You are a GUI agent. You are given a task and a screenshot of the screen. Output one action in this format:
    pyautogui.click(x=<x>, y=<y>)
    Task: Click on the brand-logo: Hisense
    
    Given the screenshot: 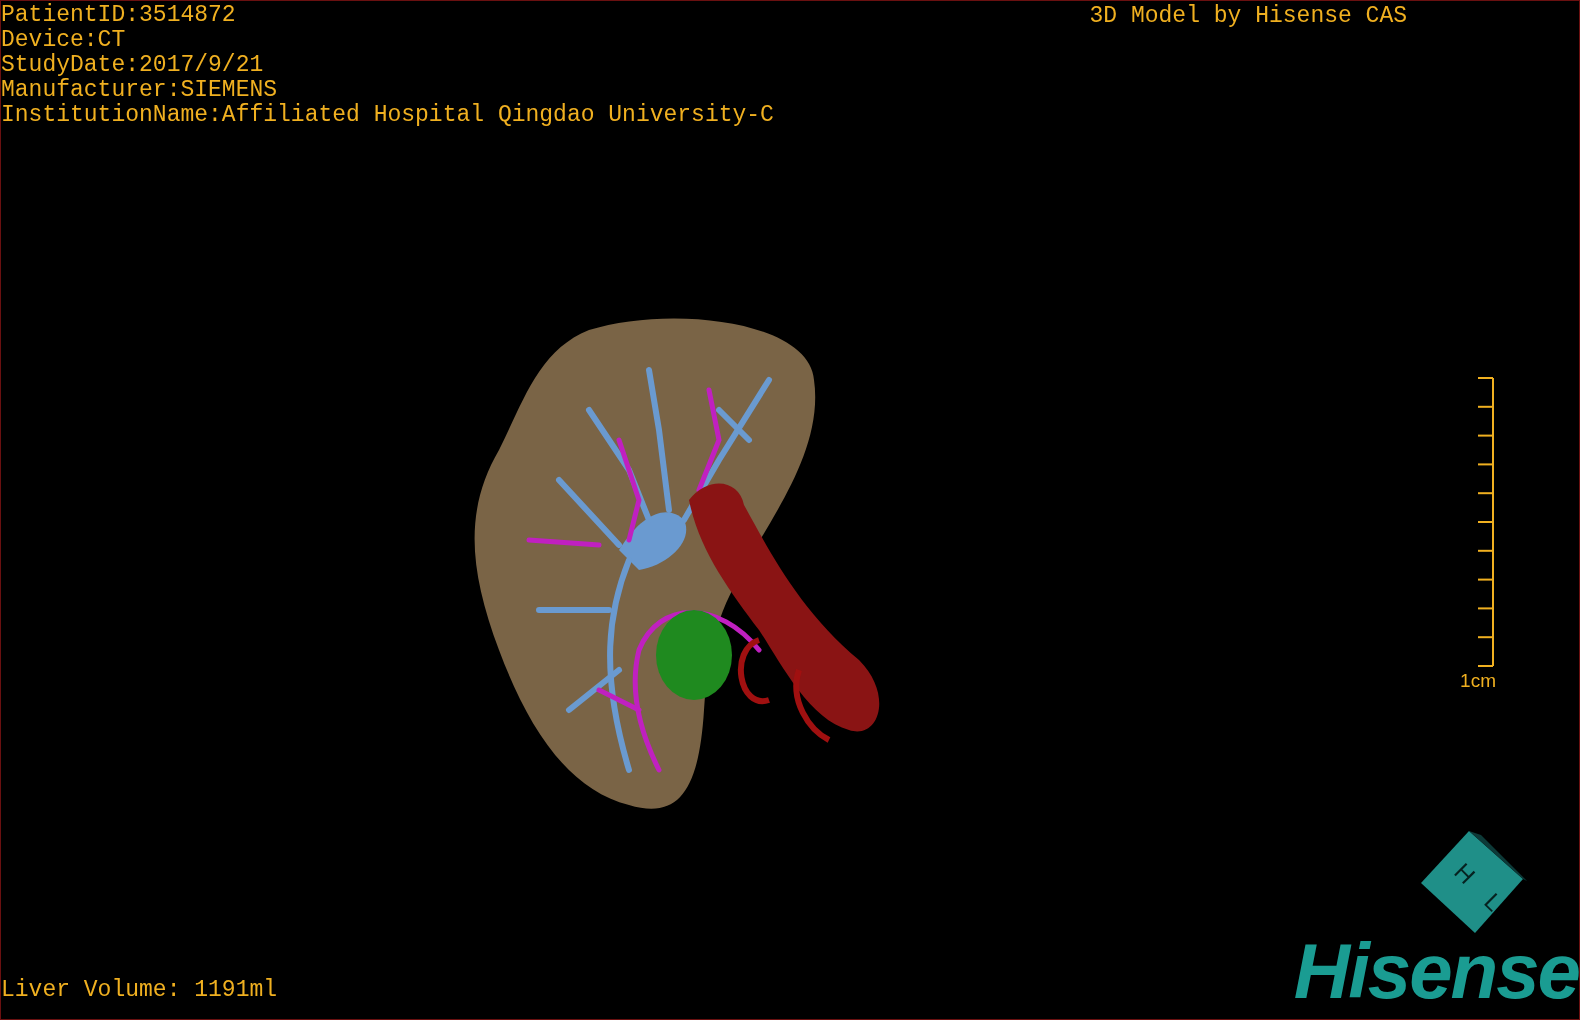 What is the action you would take?
    pyautogui.click(x=1436, y=971)
    